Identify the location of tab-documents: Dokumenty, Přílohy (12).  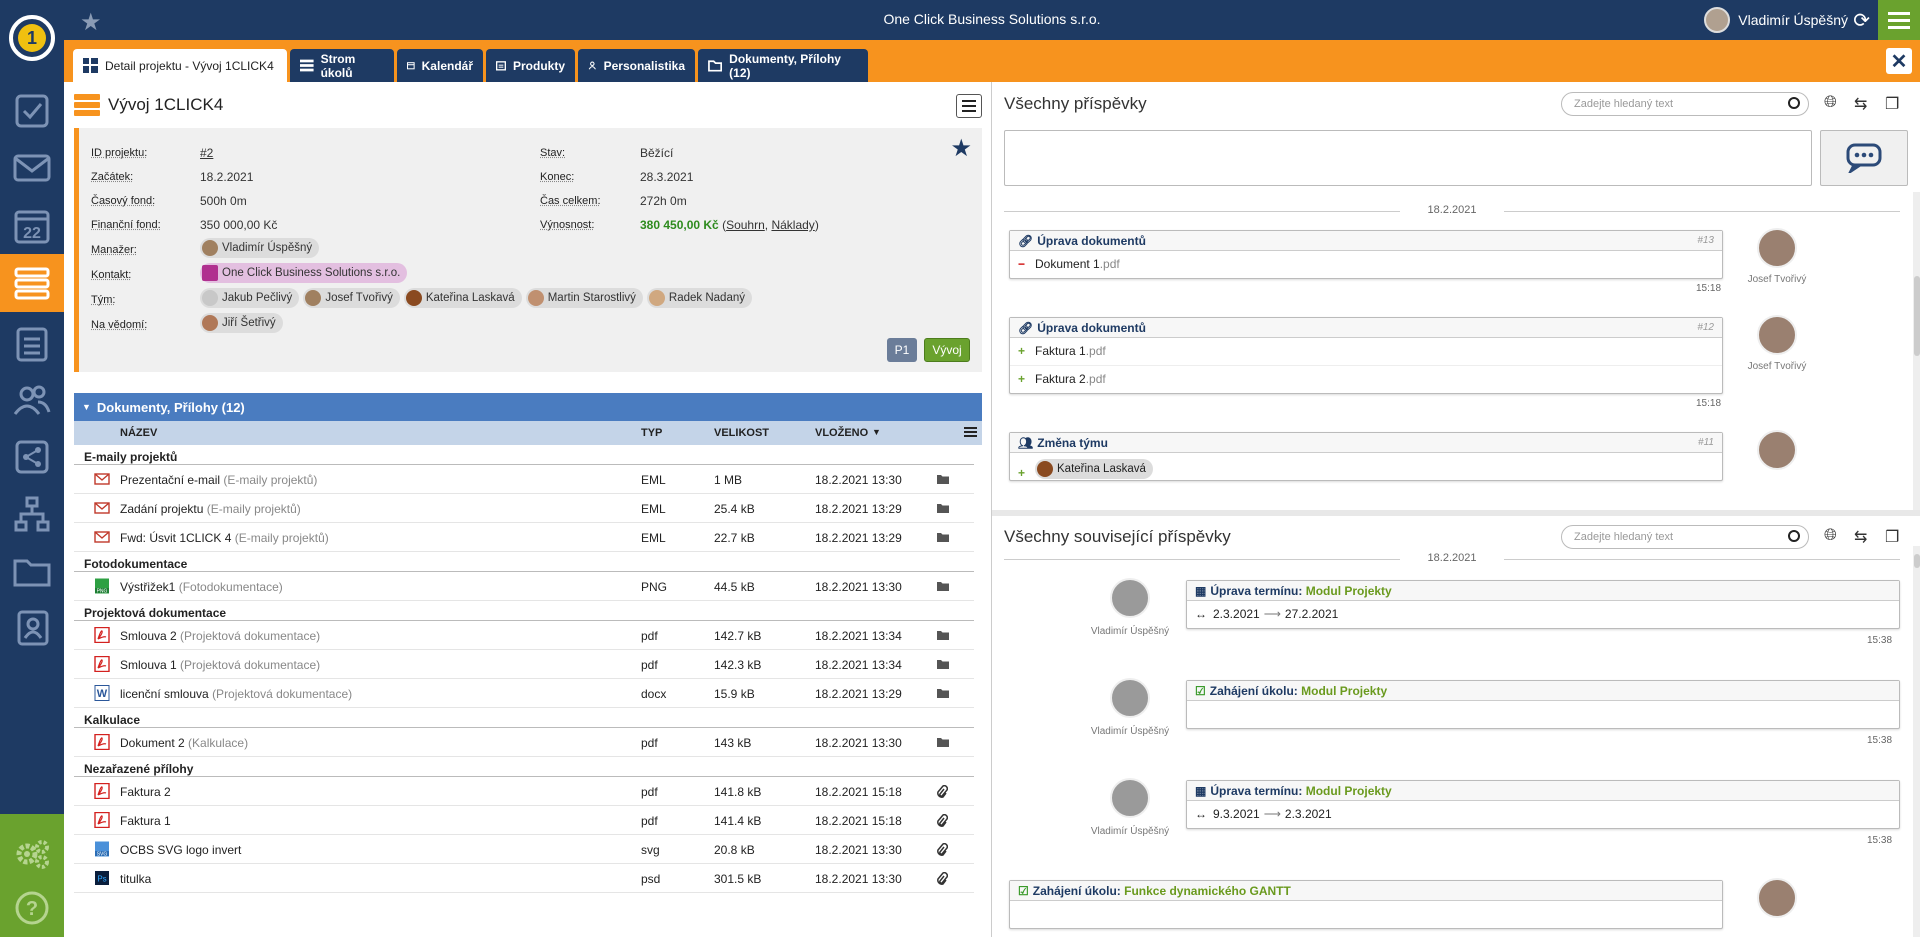
(783, 65).